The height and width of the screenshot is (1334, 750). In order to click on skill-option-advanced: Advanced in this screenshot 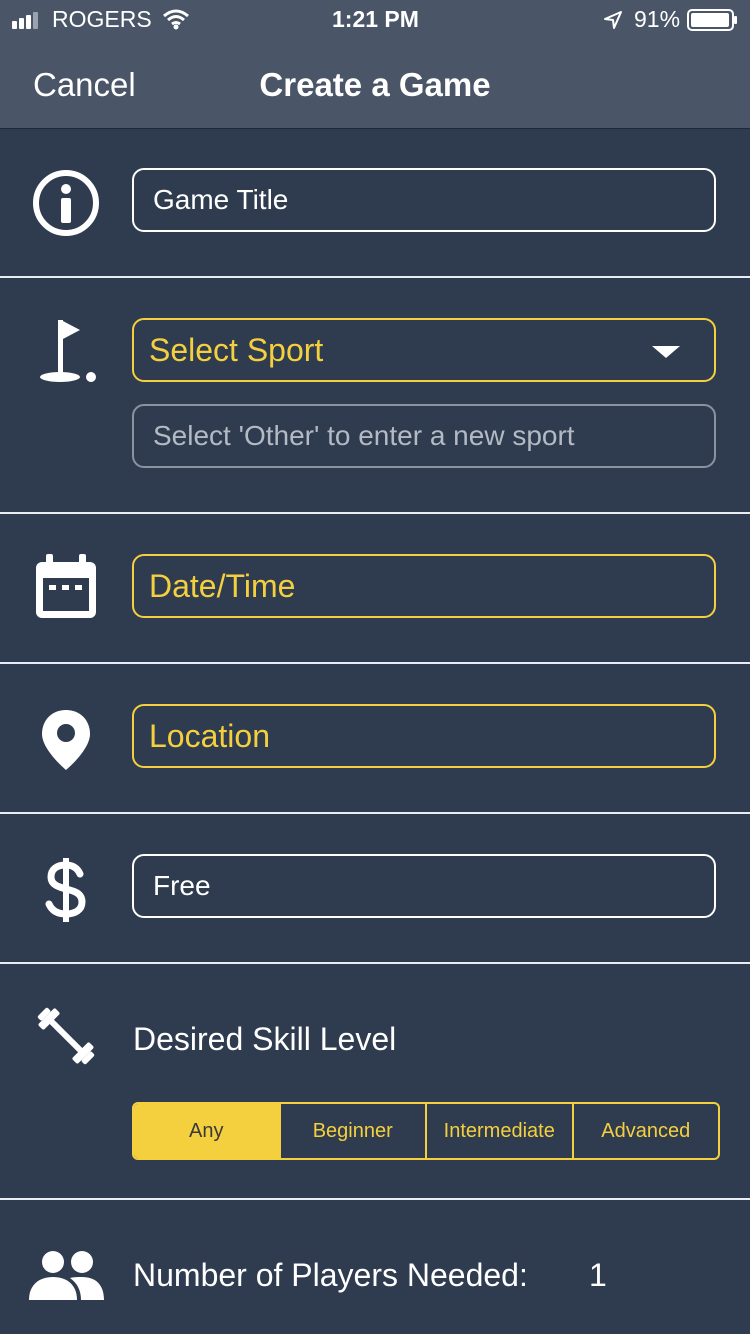, I will do `click(646, 1131)`.